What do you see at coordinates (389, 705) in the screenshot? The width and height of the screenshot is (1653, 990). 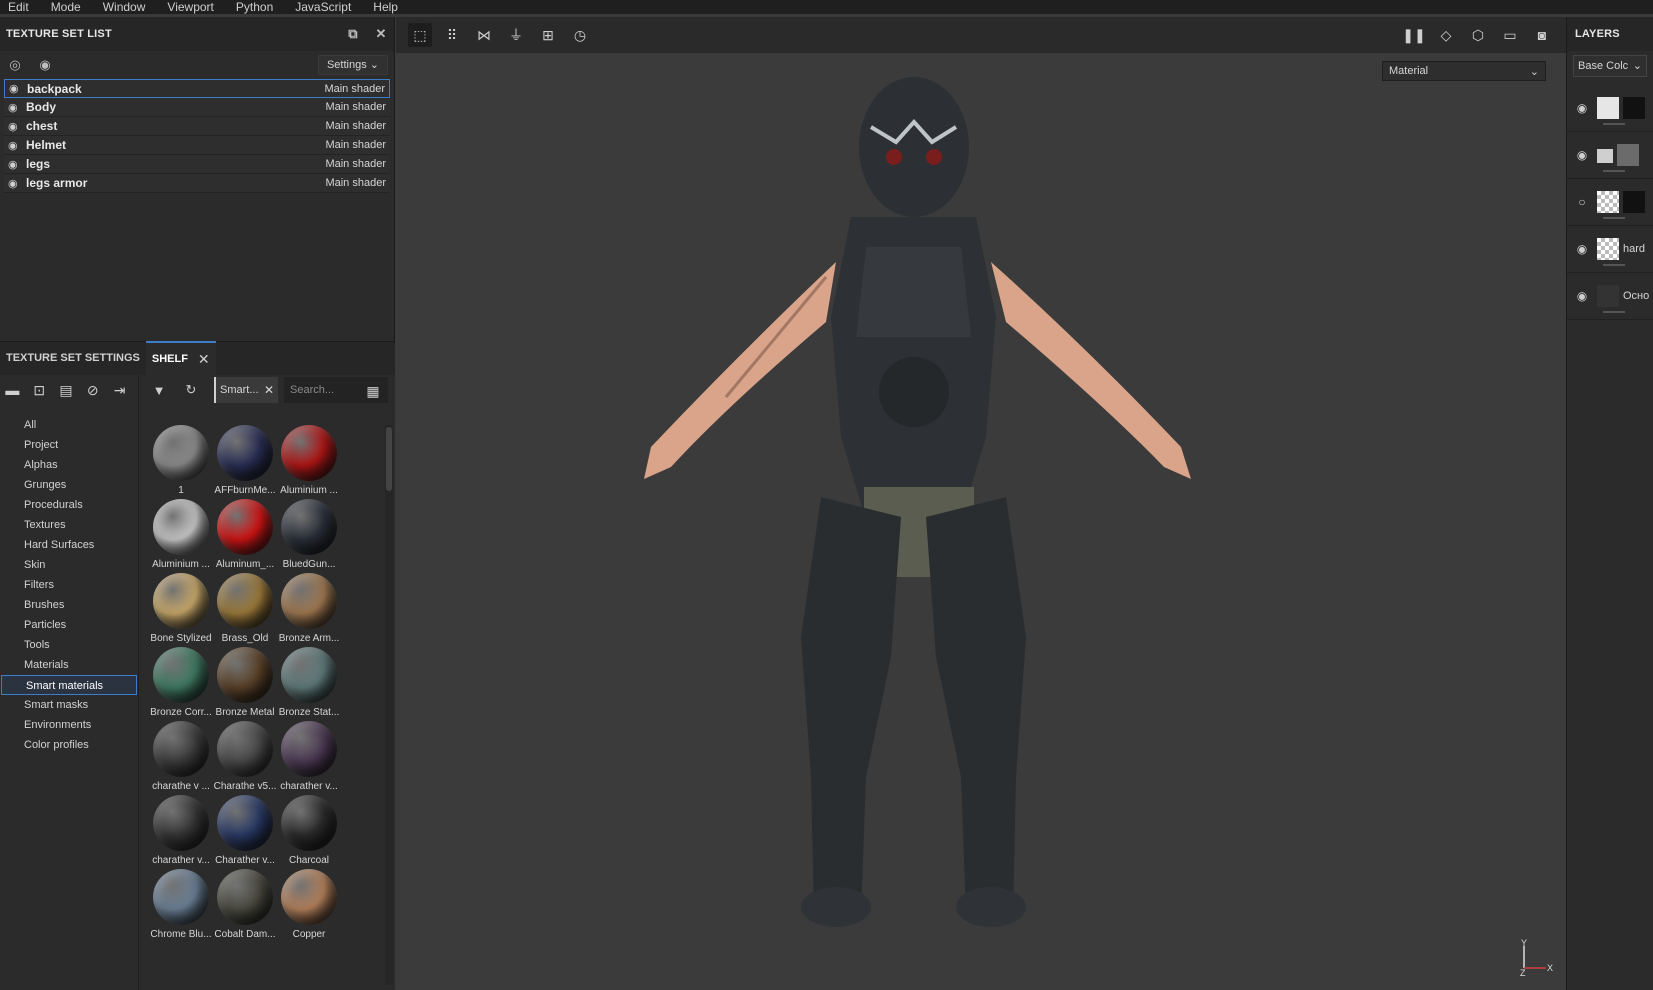 I see `shelf-scrollbar` at bounding box center [389, 705].